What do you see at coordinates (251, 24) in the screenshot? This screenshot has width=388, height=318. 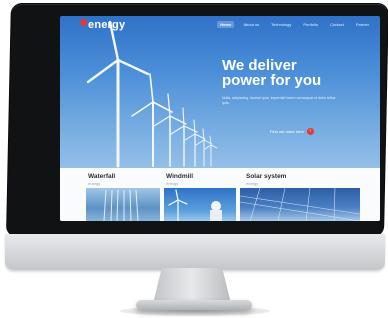 I see `nav-item-about: About us` at bounding box center [251, 24].